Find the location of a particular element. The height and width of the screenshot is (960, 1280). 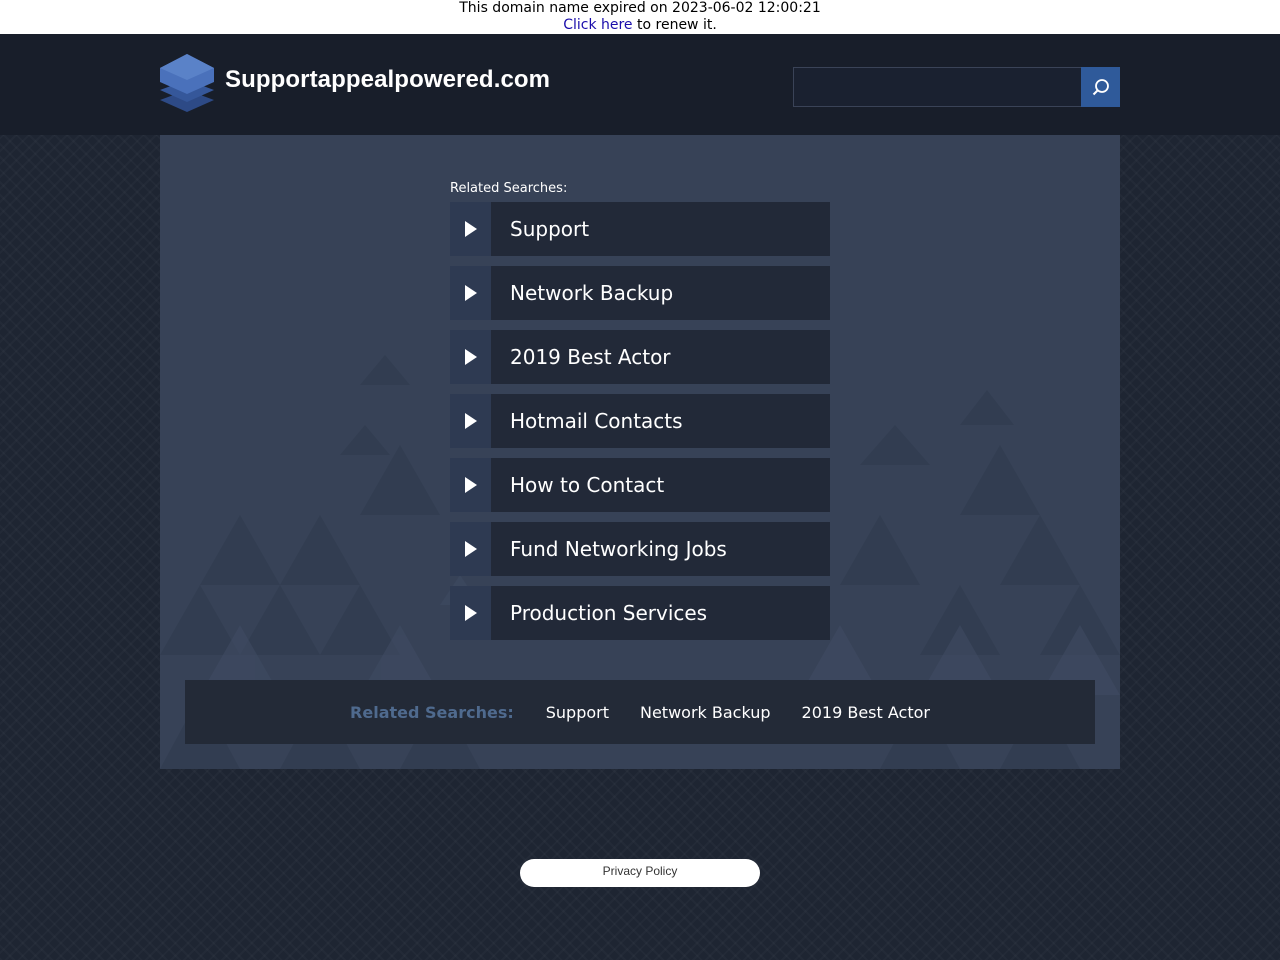

search-icon is located at coordinates (1100, 87).